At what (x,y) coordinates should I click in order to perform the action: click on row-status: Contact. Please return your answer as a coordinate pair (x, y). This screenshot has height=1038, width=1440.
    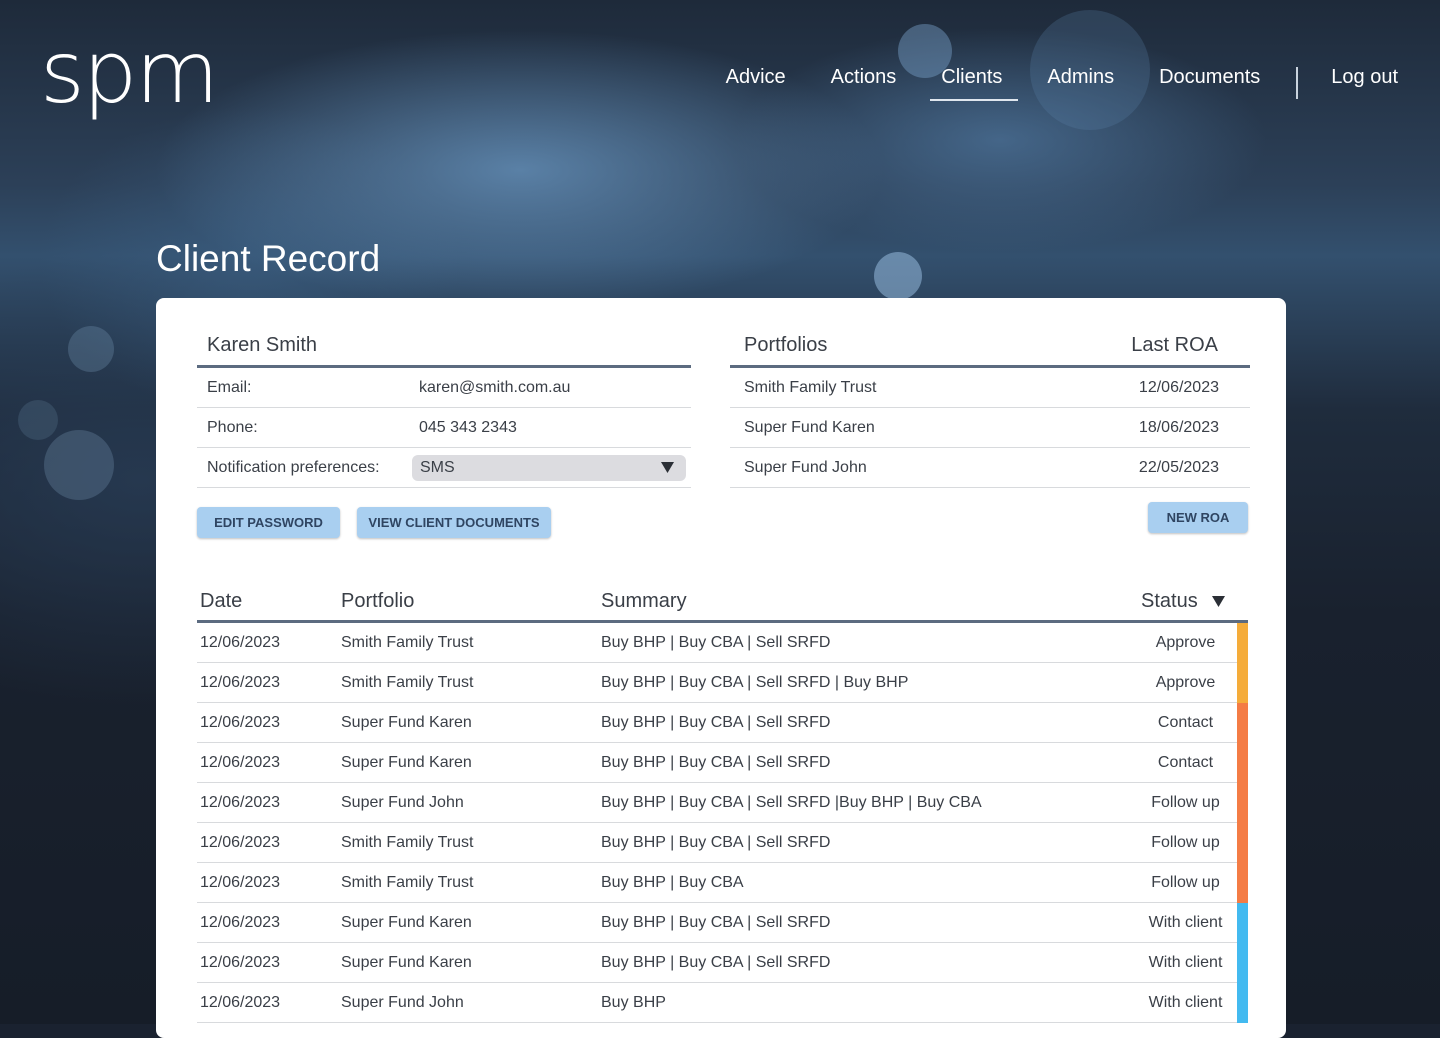
    Looking at the image, I should click on (1185, 762).